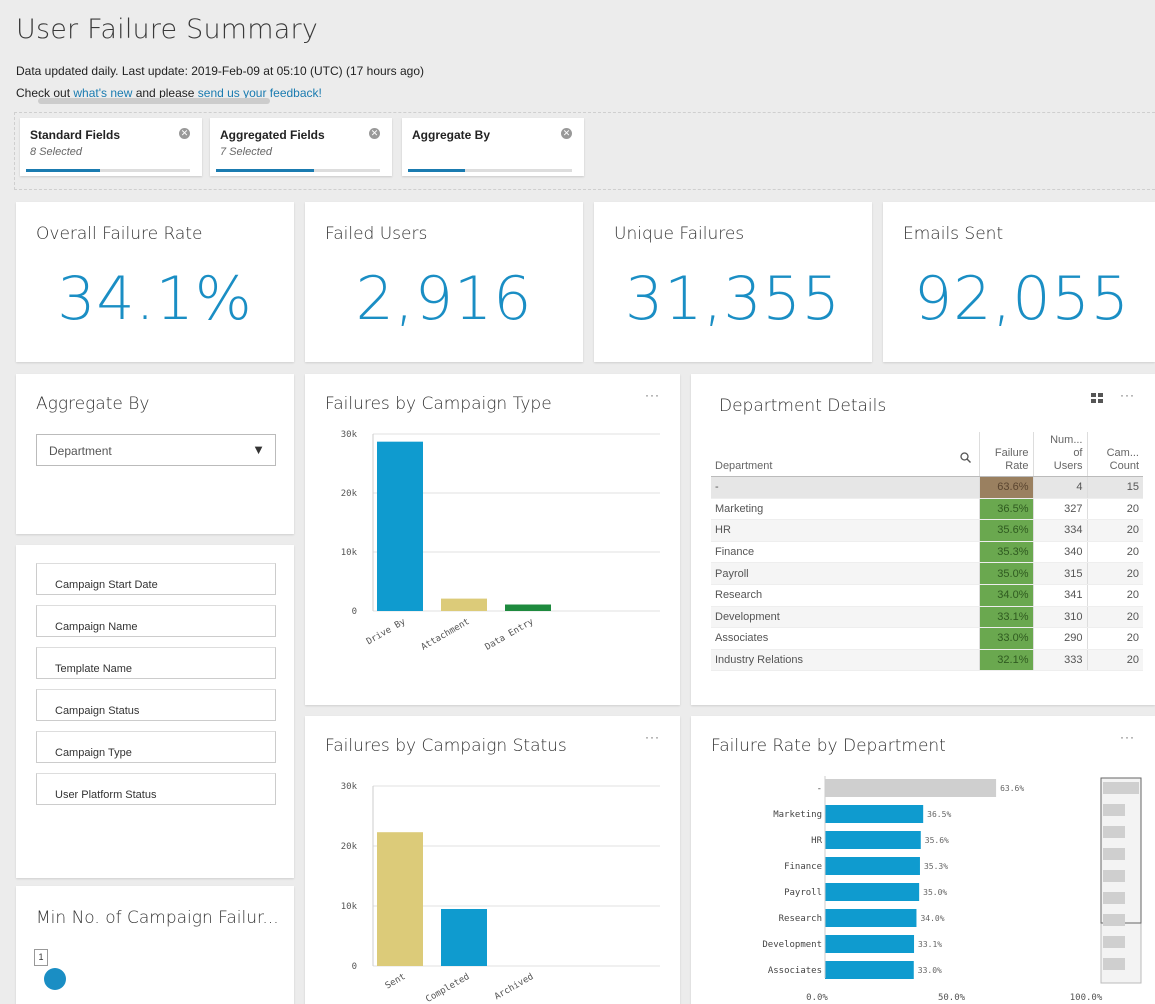  I want to click on column-header-campaign-count: Cam... Count, so click(1114, 454).